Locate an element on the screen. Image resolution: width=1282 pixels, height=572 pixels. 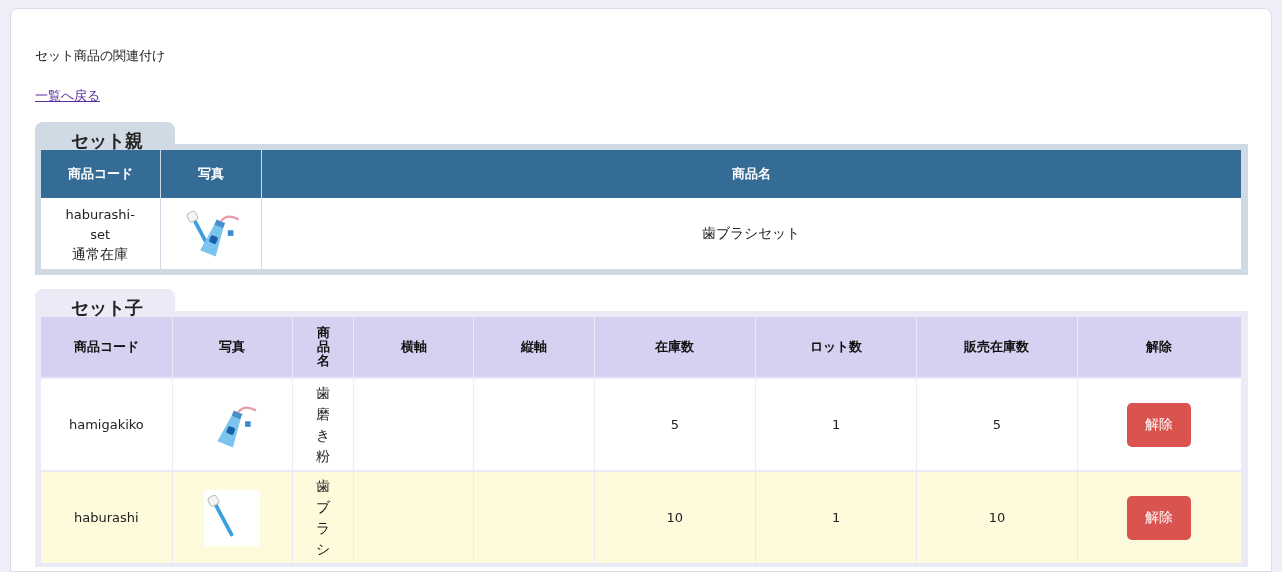
product-name: 歯ブラシセット is located at coordinates (751, 232).